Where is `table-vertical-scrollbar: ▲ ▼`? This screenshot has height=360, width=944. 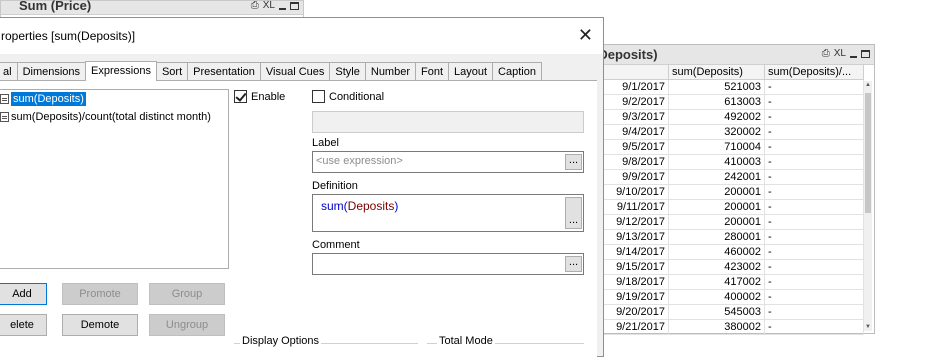 table-vertical-scrollbar: ▲ ▼ is located at coordinates (868, 206).